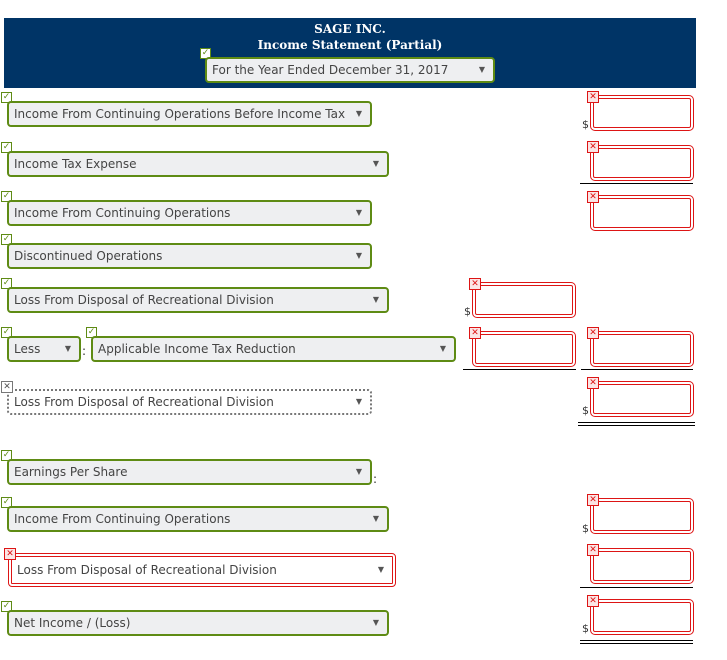 This screenshot has width=727, height=660. Describe the element at coordinates (198, 164) in the screenshot. I see `line-item-select: Income Tax Expense ▼` at that location.